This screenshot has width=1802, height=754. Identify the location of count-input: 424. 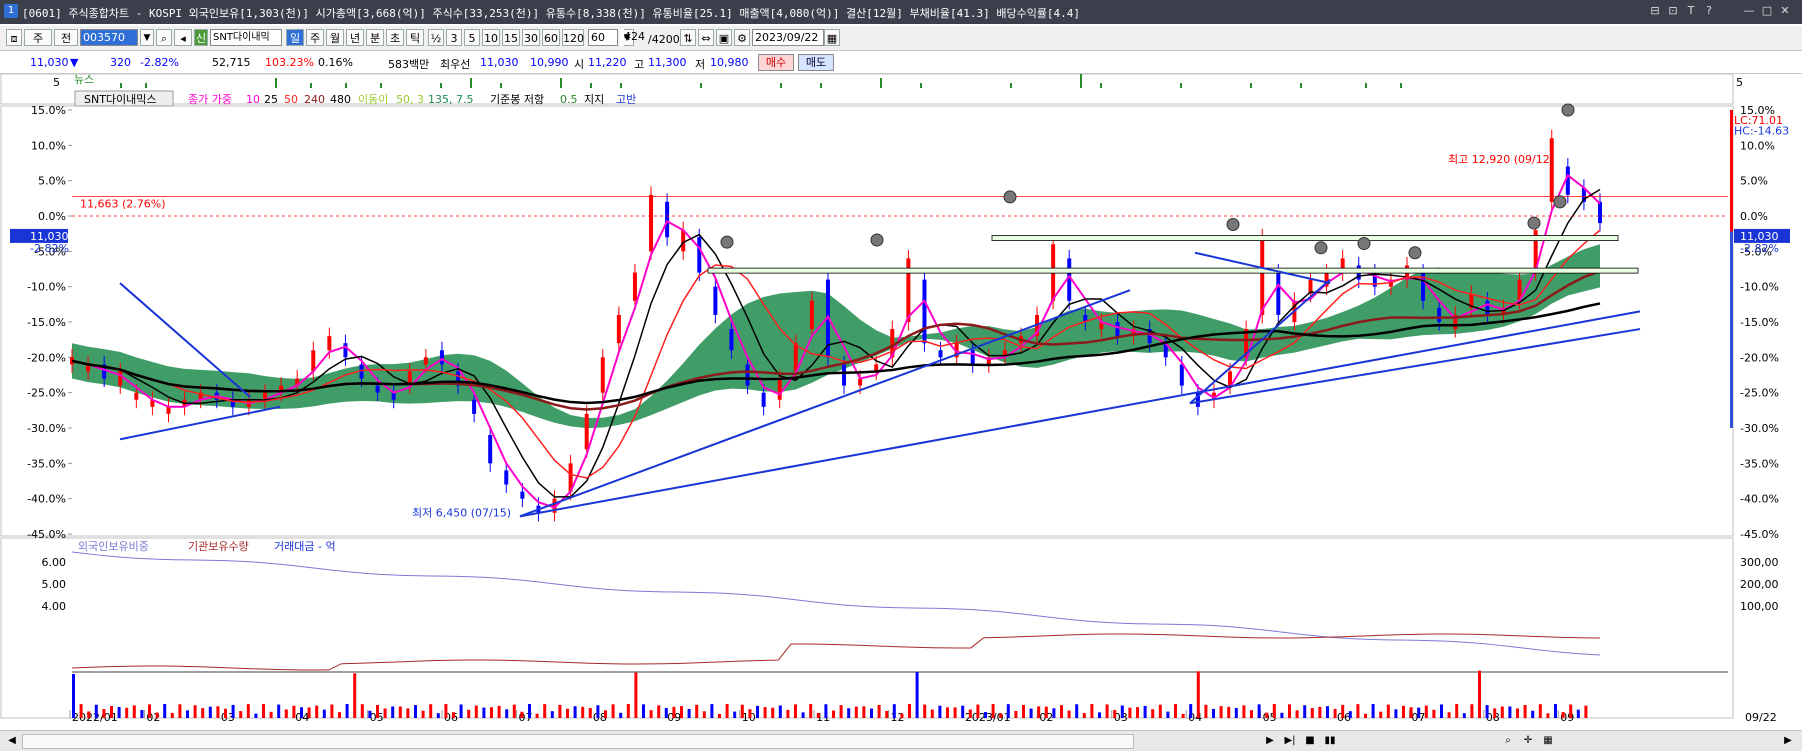
(636, 37).